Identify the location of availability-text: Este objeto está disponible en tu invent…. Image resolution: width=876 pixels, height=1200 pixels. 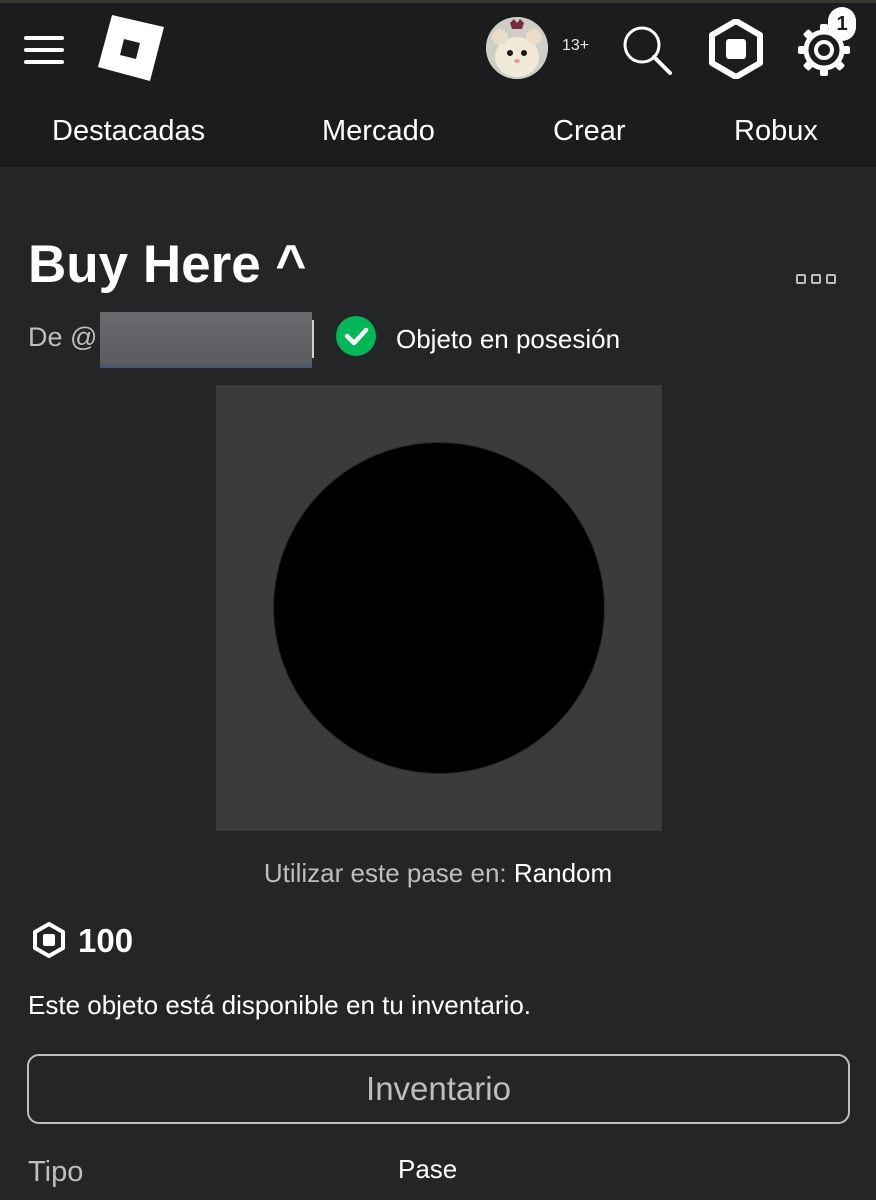
(280, 1005).